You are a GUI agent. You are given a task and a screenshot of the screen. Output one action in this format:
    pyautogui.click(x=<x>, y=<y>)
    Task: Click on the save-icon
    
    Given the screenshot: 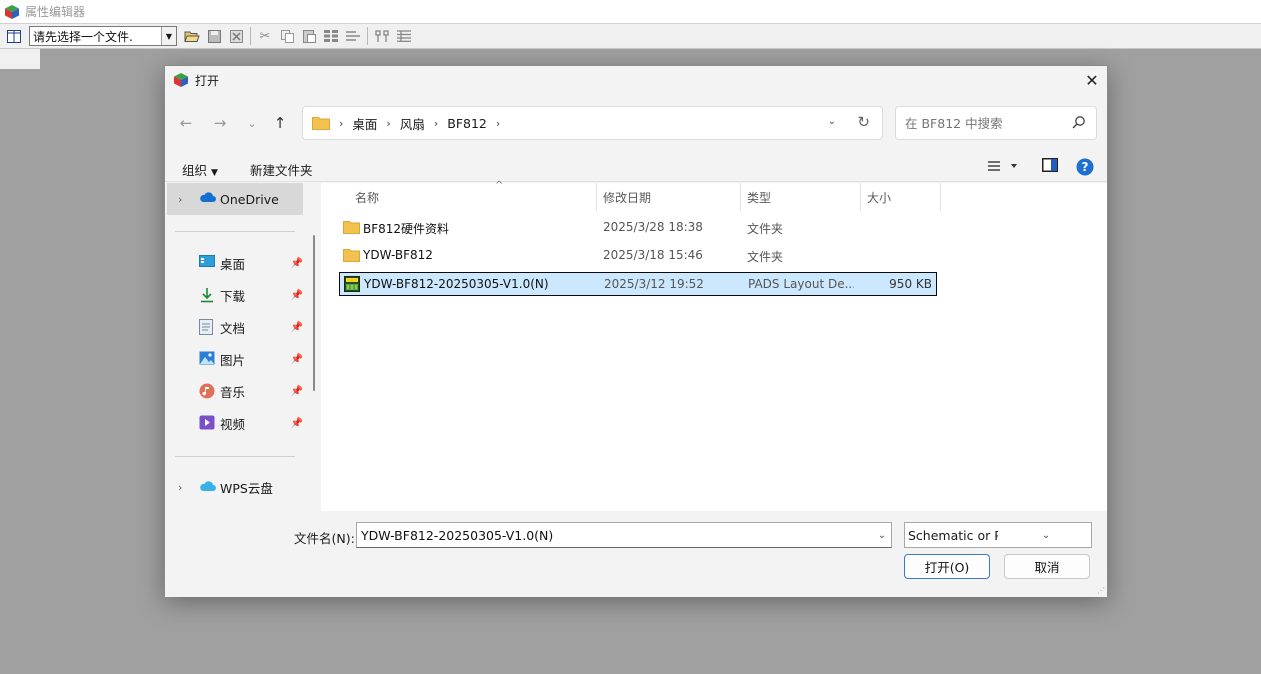 What is the action you would take?
    pyautogui.click(x=214, y=36)
    